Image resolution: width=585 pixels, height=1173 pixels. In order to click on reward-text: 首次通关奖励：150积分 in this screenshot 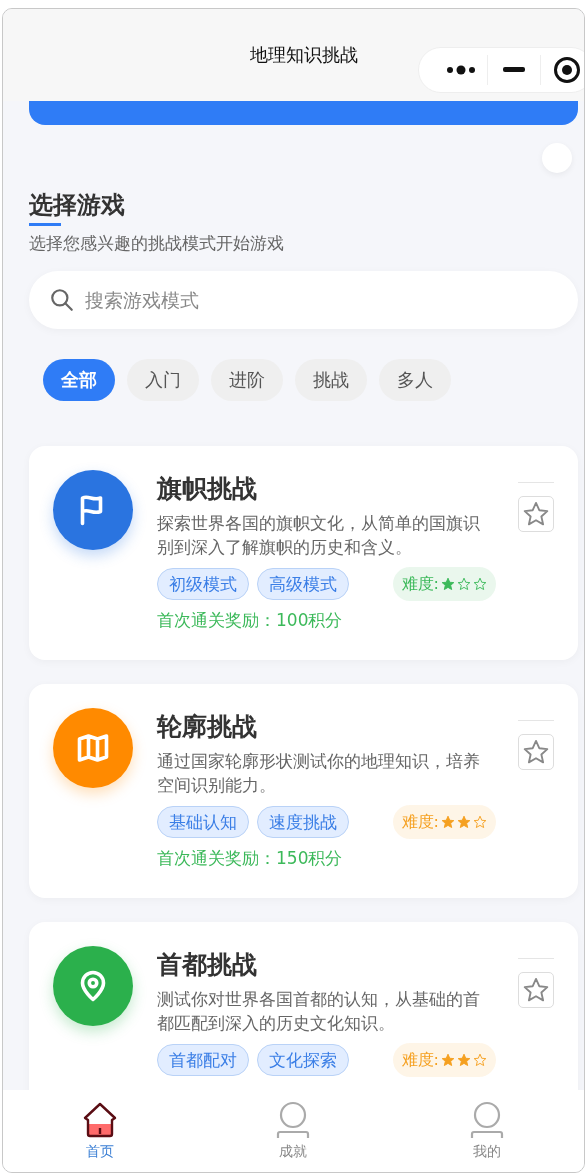, I will do `click(250, 858)`.